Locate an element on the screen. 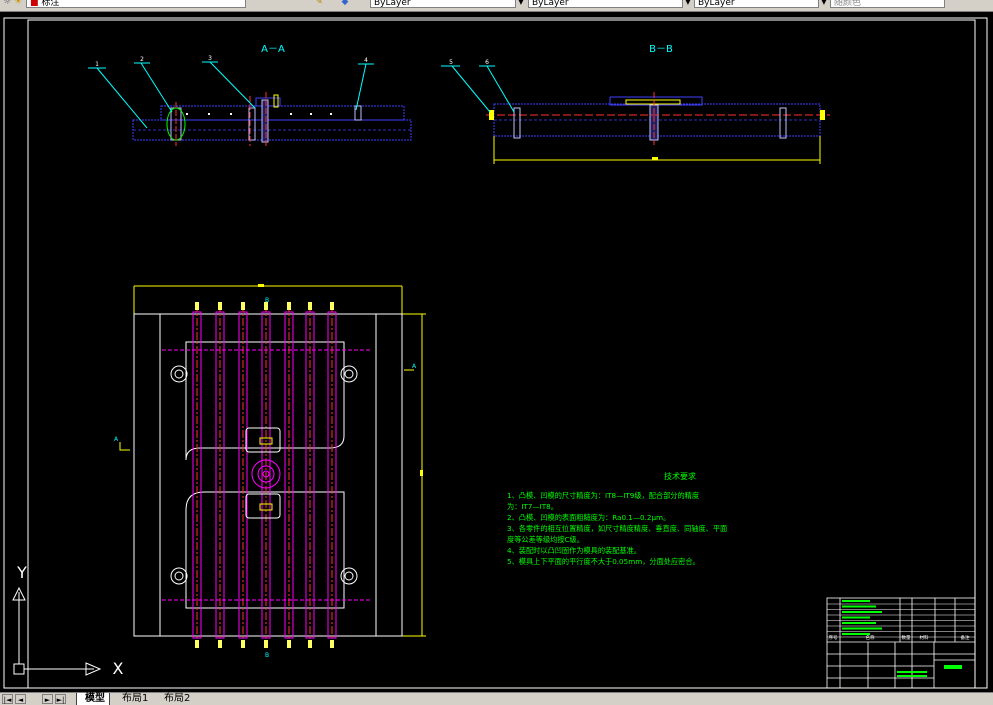 The width and height of the screenshot is (993, 705). layer-dropdown: ■ 标注 is located at coordinates (136, 4).